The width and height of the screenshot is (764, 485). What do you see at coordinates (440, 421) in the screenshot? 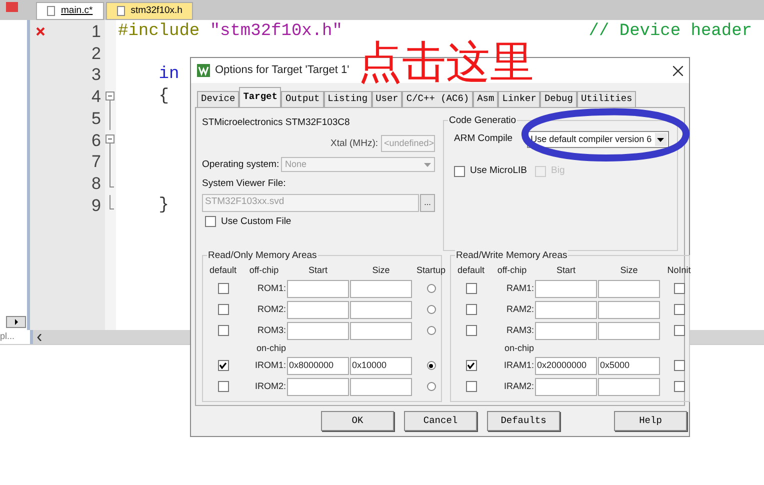
I see `dialog-button: Cancel` at bounding box center [440, 421].